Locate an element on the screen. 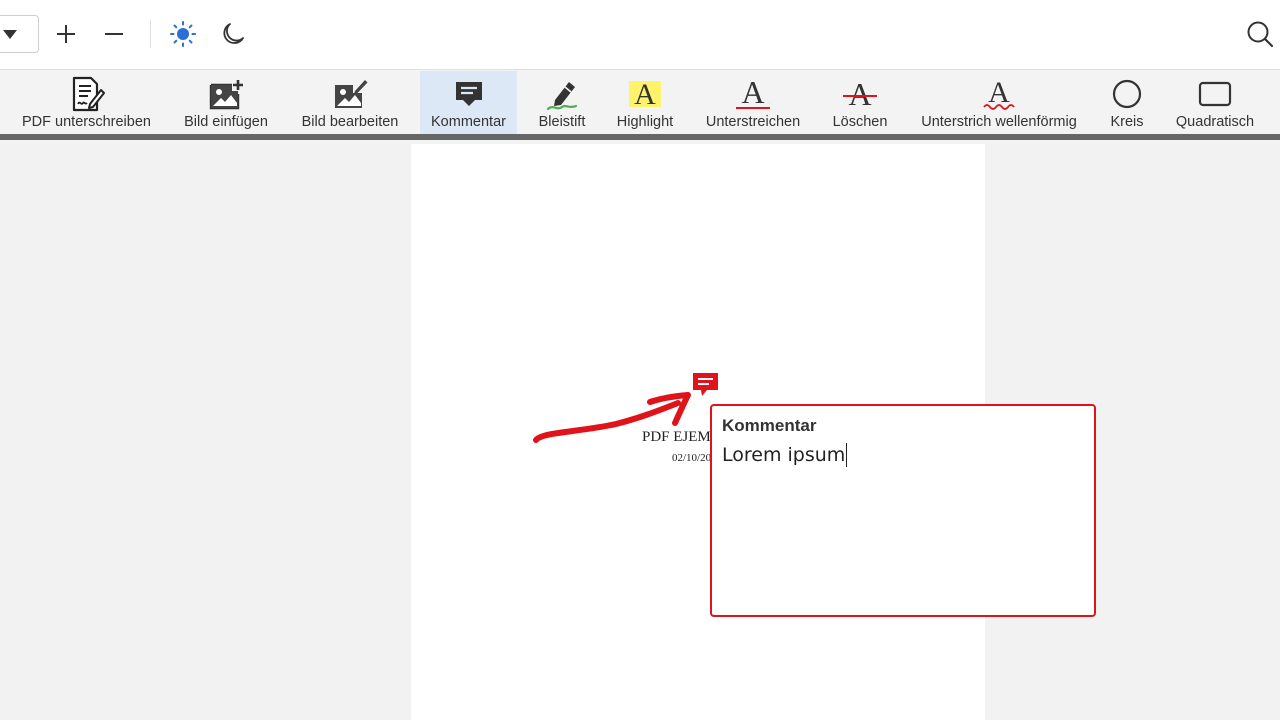  tool-circle: Kreis is located at coordinates (1127, 102).